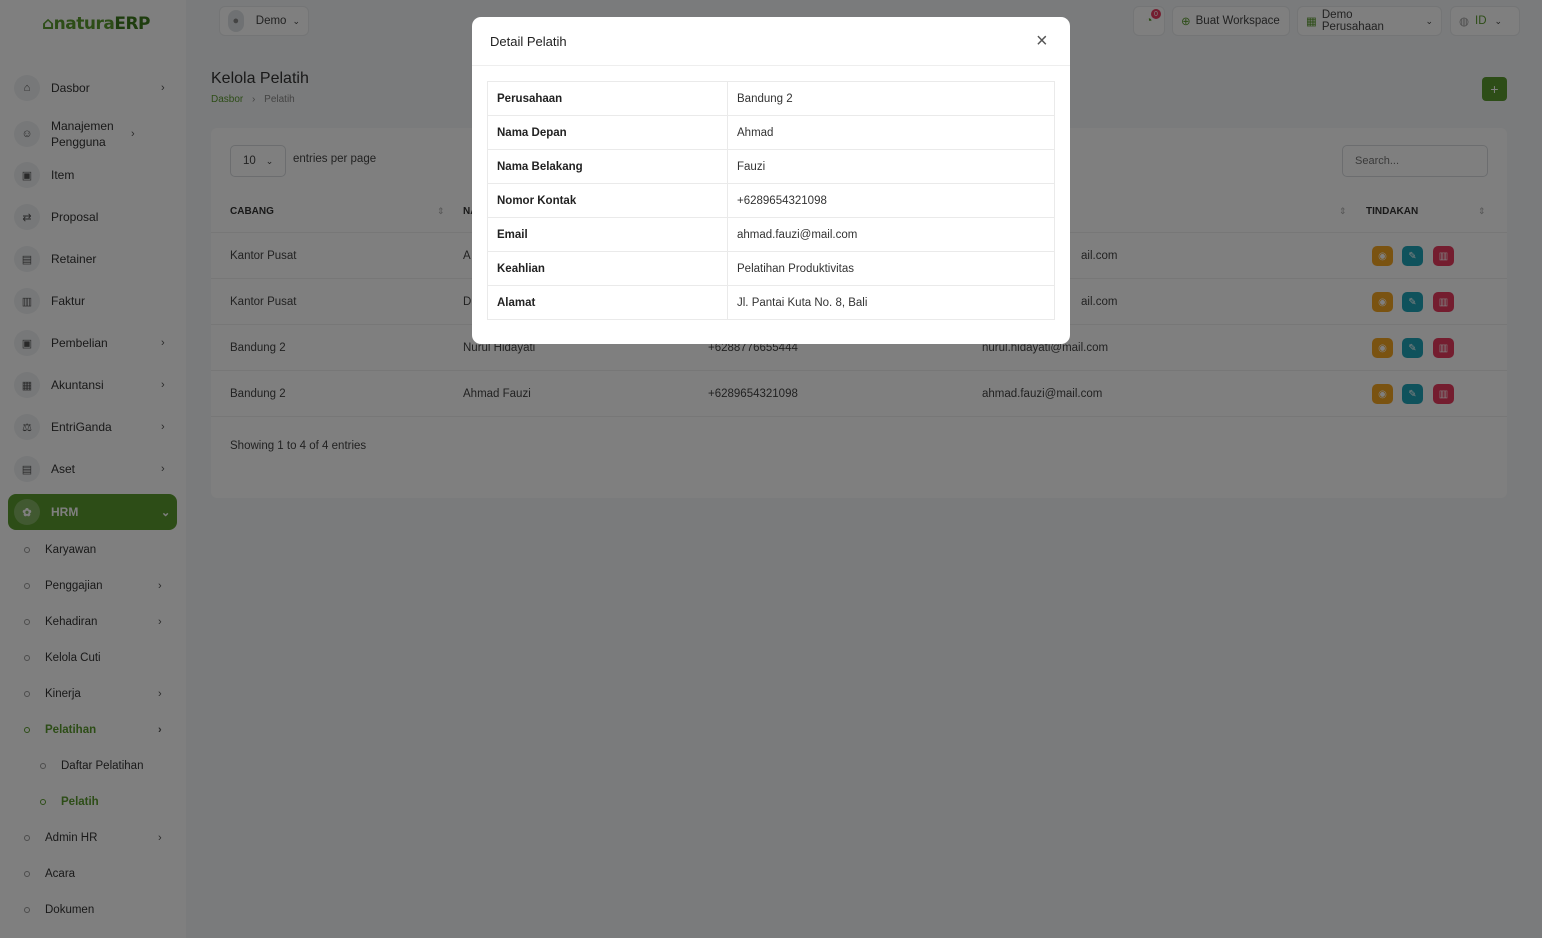  What do you see at coordinates (1042, 41) in the screenshot?
I see `close-icon: ×` at bounding box center [1042, 41].